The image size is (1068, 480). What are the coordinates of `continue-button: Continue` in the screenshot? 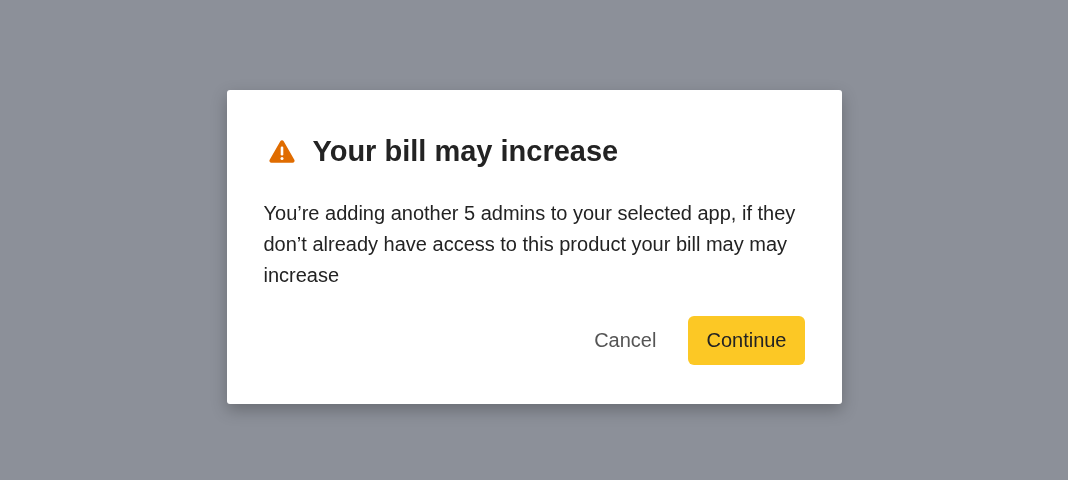 It's located at (746, 340).